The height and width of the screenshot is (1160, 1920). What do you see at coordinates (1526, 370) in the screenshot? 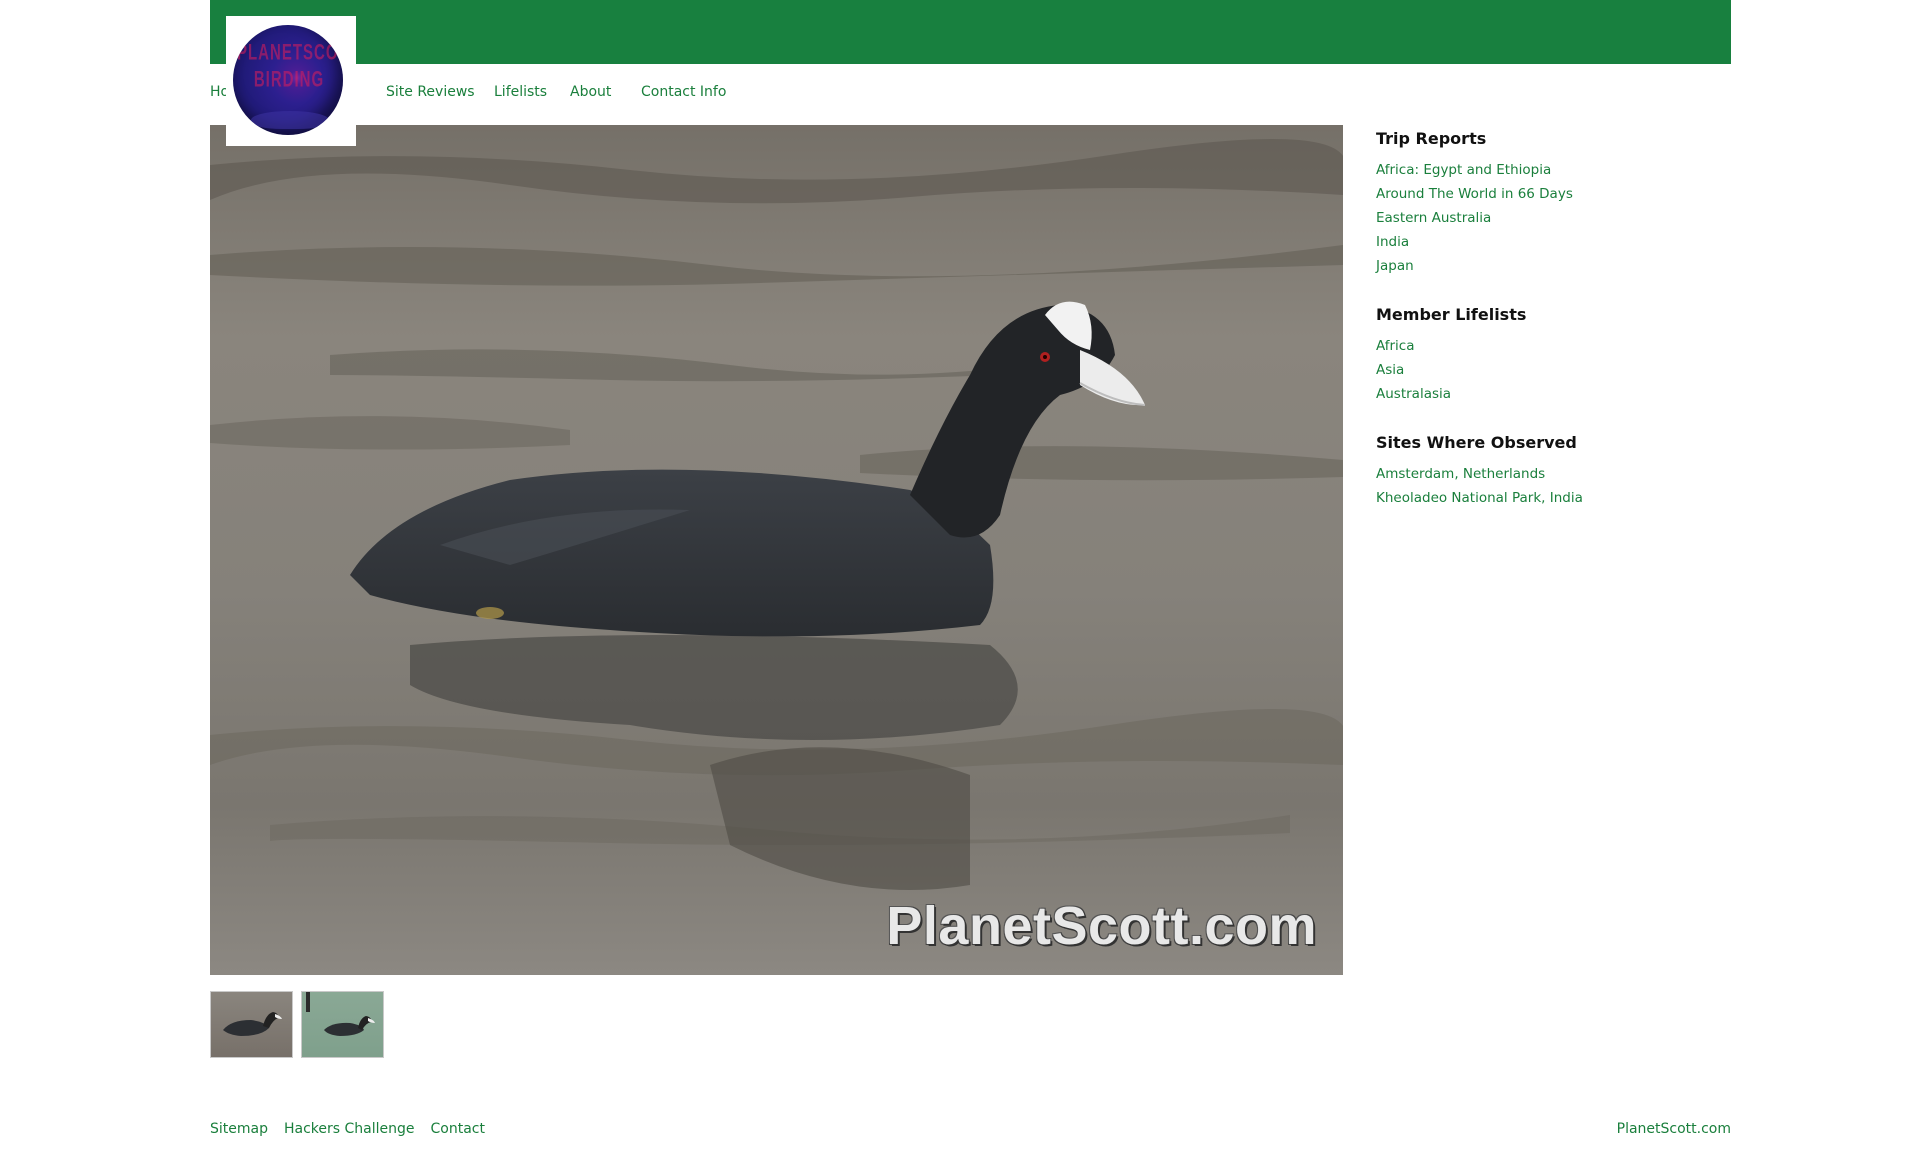
I see `lifelist-link: Asia` at bounding box center [1526, 370].